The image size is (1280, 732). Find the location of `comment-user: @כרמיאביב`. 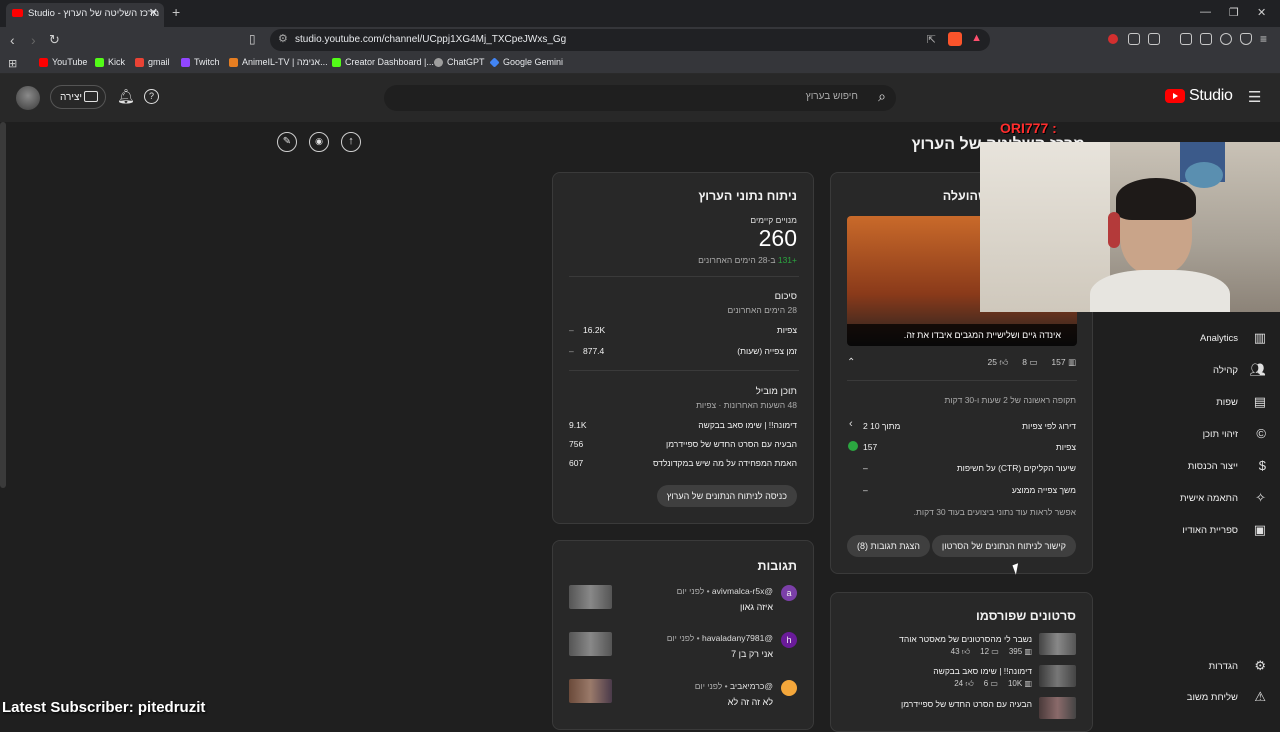

comment-user: @כרמיאביב is located at coordinates (751, 686).